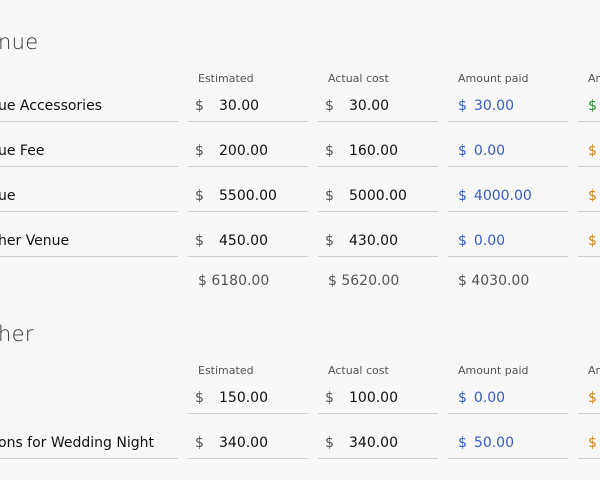 This screenshot has height=480, width=600. Describe the element at coordinates (89, 241) in the screenshot. I see `row-name: her Venue` at that location.